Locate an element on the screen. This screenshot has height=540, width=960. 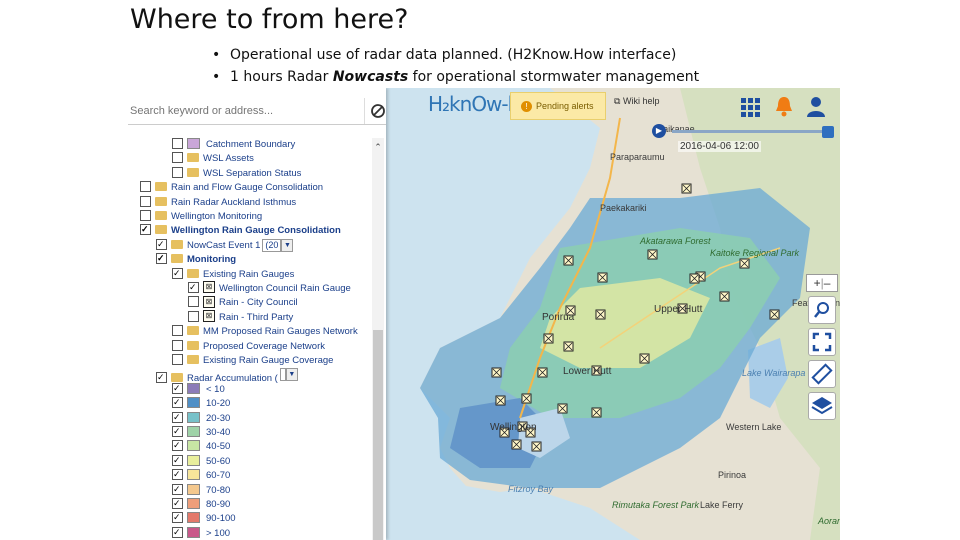
layer-panel-scrollbar: ⌃ is located at coordinates (378, 339).